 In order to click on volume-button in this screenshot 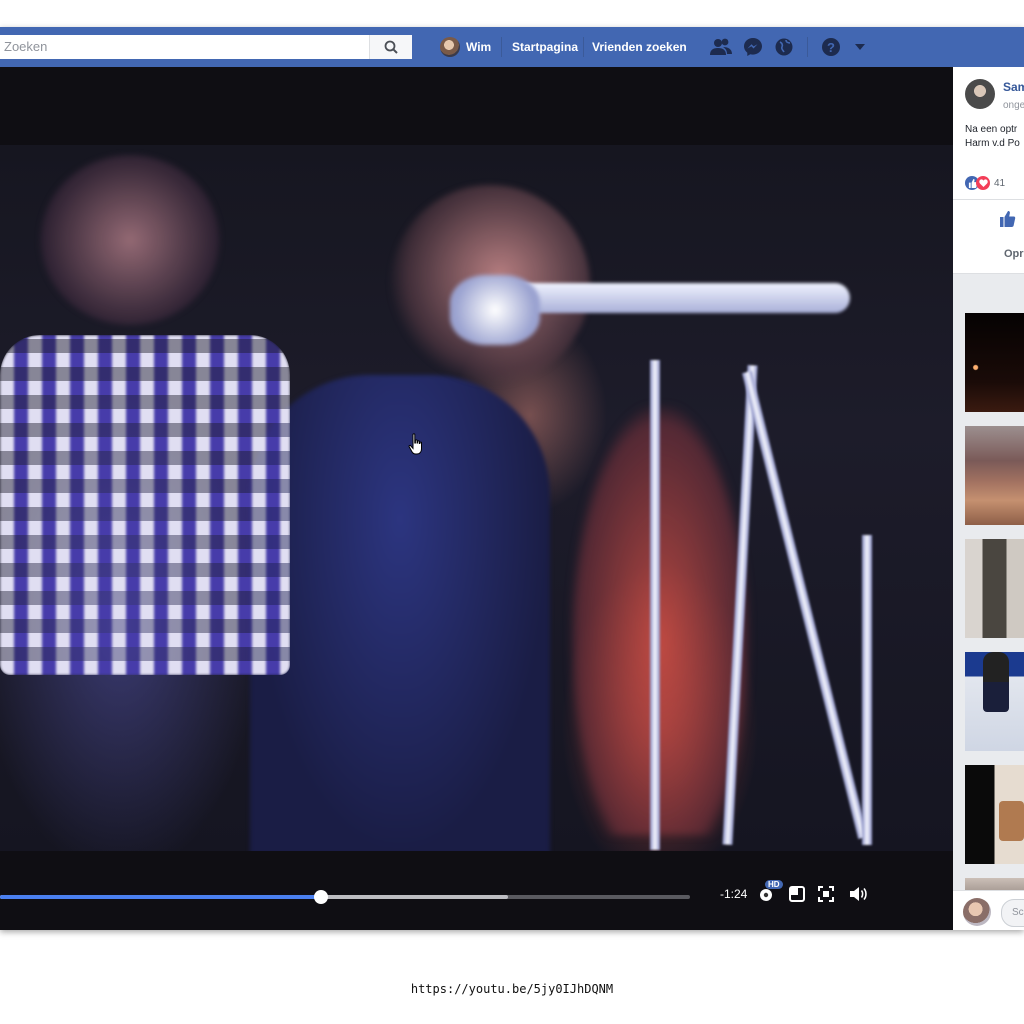, I will do `click(858, 894)`.